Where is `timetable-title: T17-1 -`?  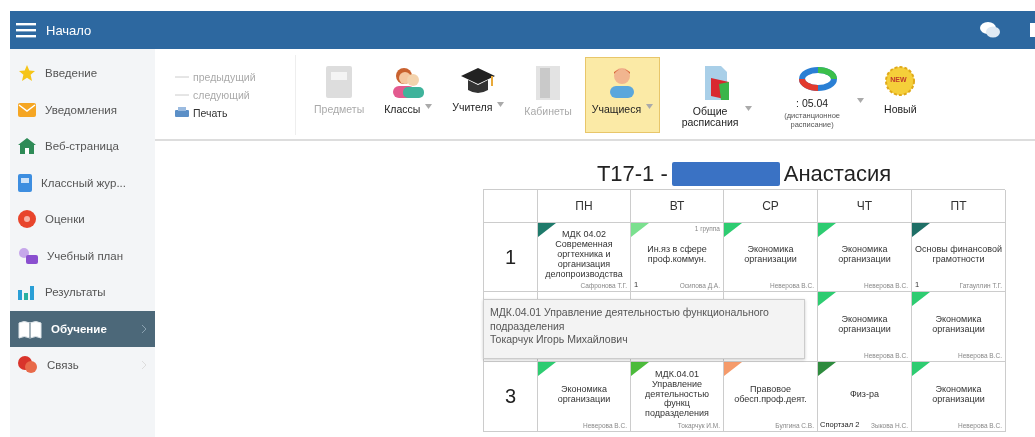
timetable-title: T17-1 - is located at coordinates (632, 174).